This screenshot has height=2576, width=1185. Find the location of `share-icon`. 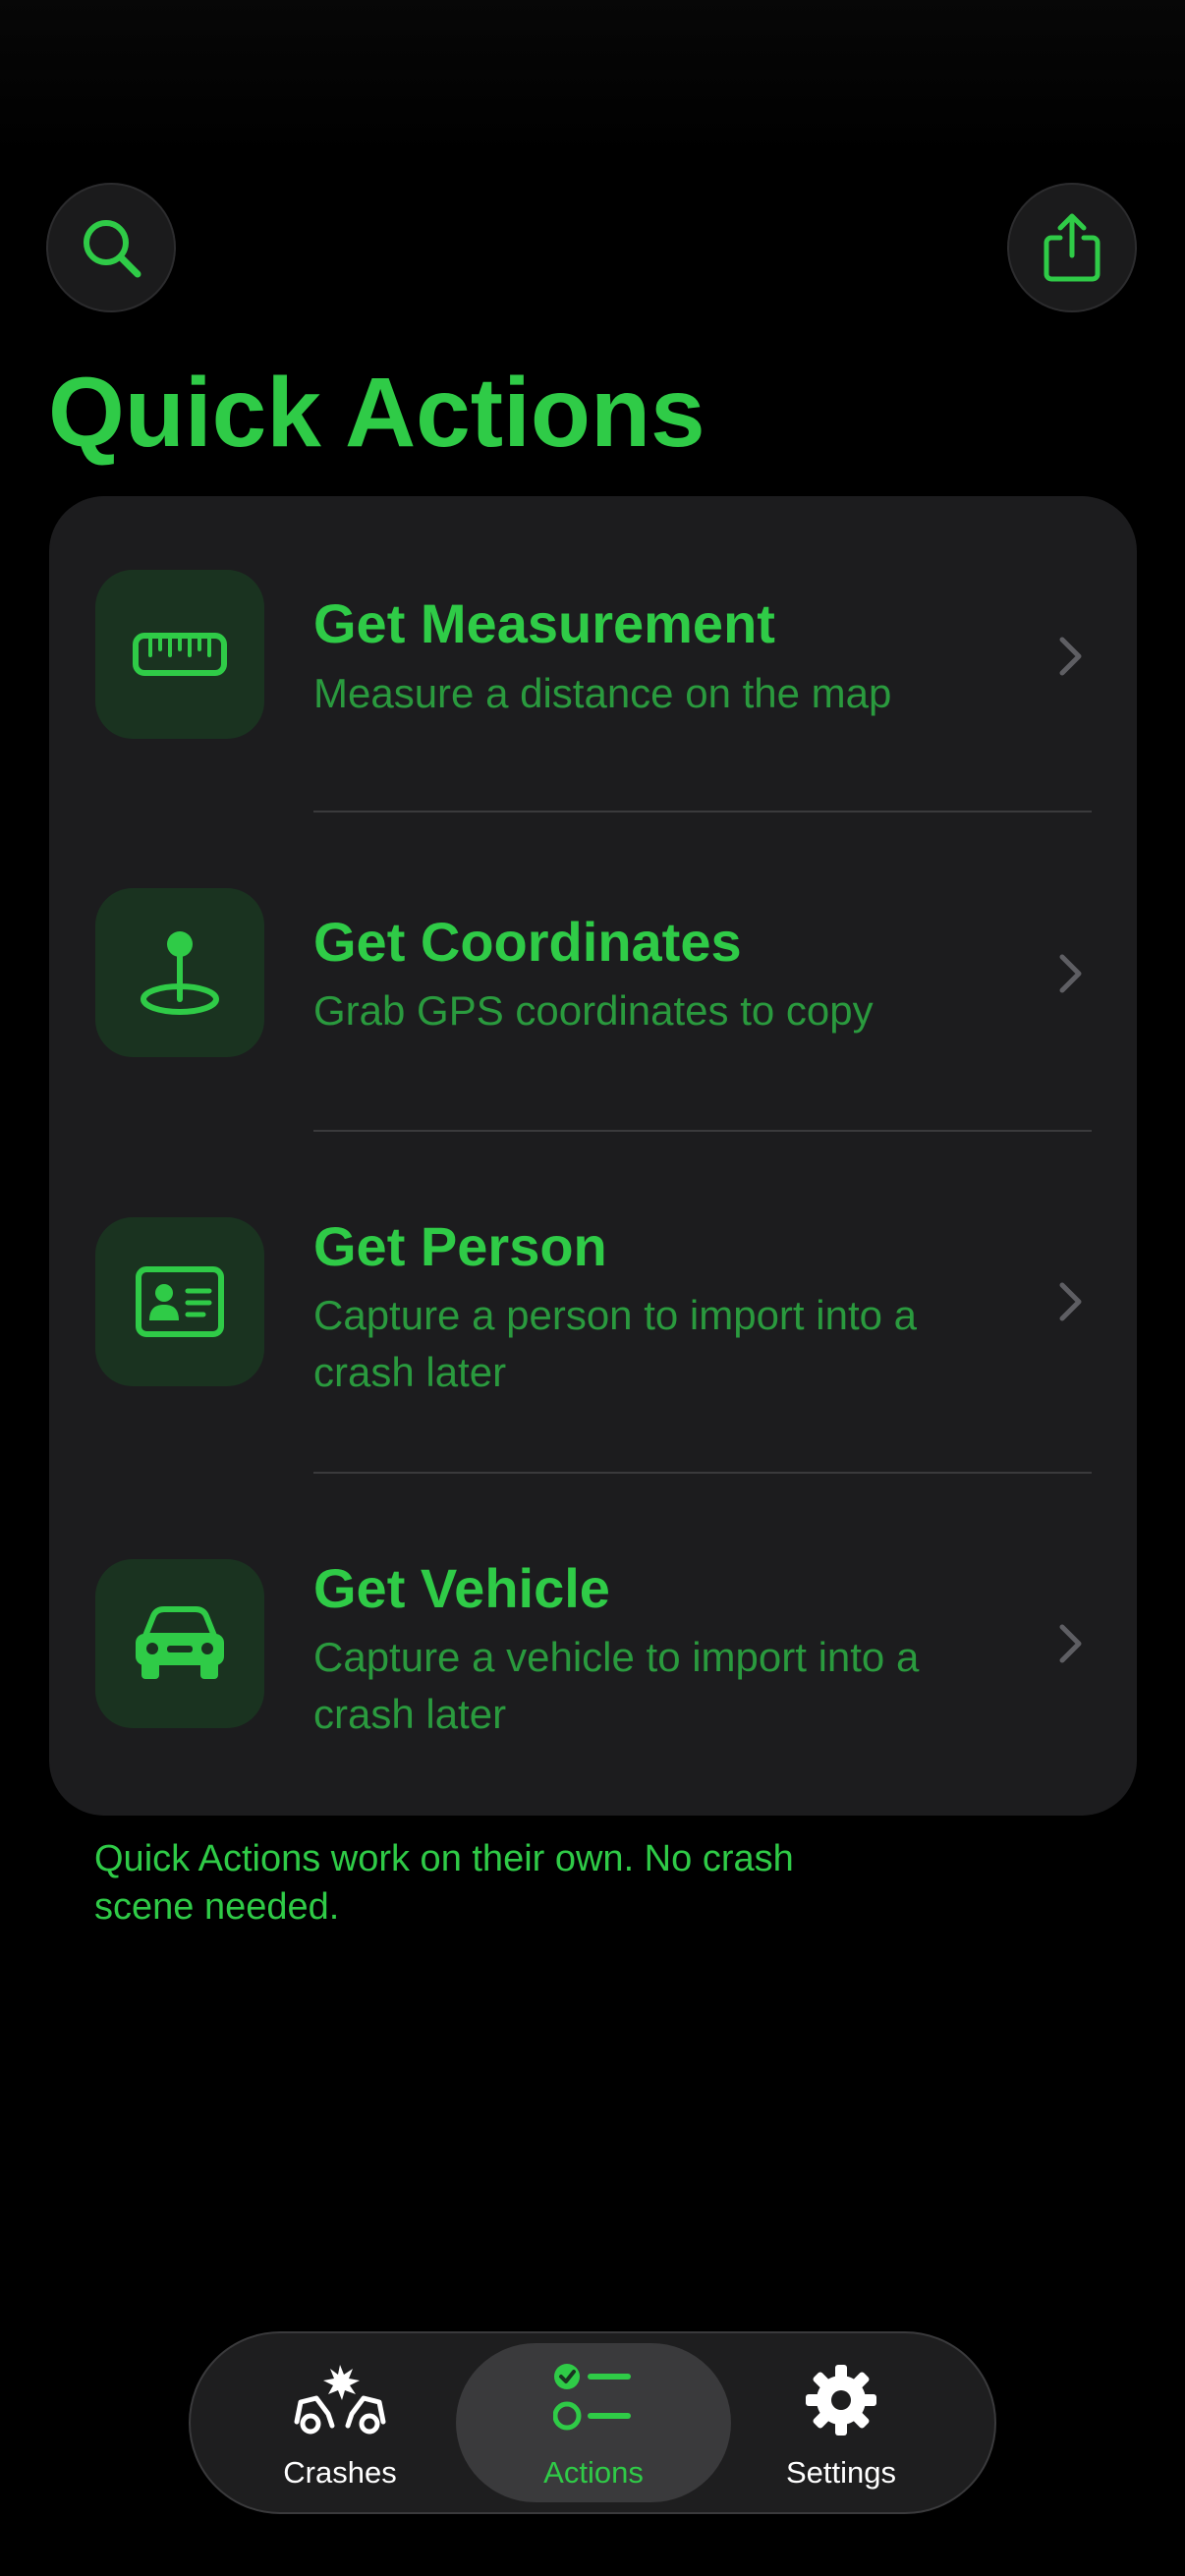

share-icon is located at coordinates (1072, 247).